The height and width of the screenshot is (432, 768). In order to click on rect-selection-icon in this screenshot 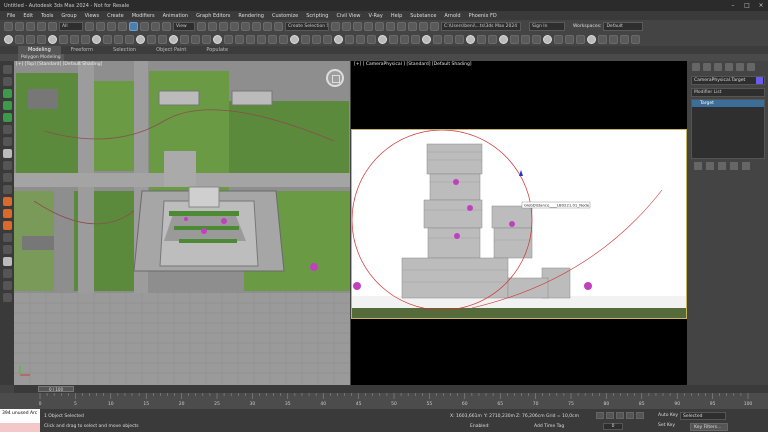, I will do `click(111, 26)`.